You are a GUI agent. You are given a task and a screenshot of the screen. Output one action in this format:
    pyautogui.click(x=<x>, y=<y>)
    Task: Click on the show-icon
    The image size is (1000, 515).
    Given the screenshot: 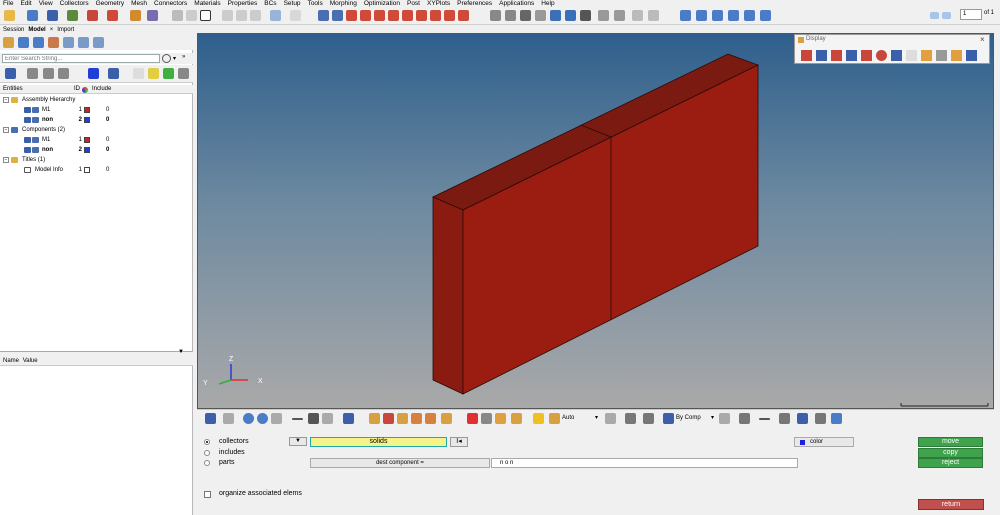 What is the action you would take?
    pyautogui.click(x=93, y=73)
    